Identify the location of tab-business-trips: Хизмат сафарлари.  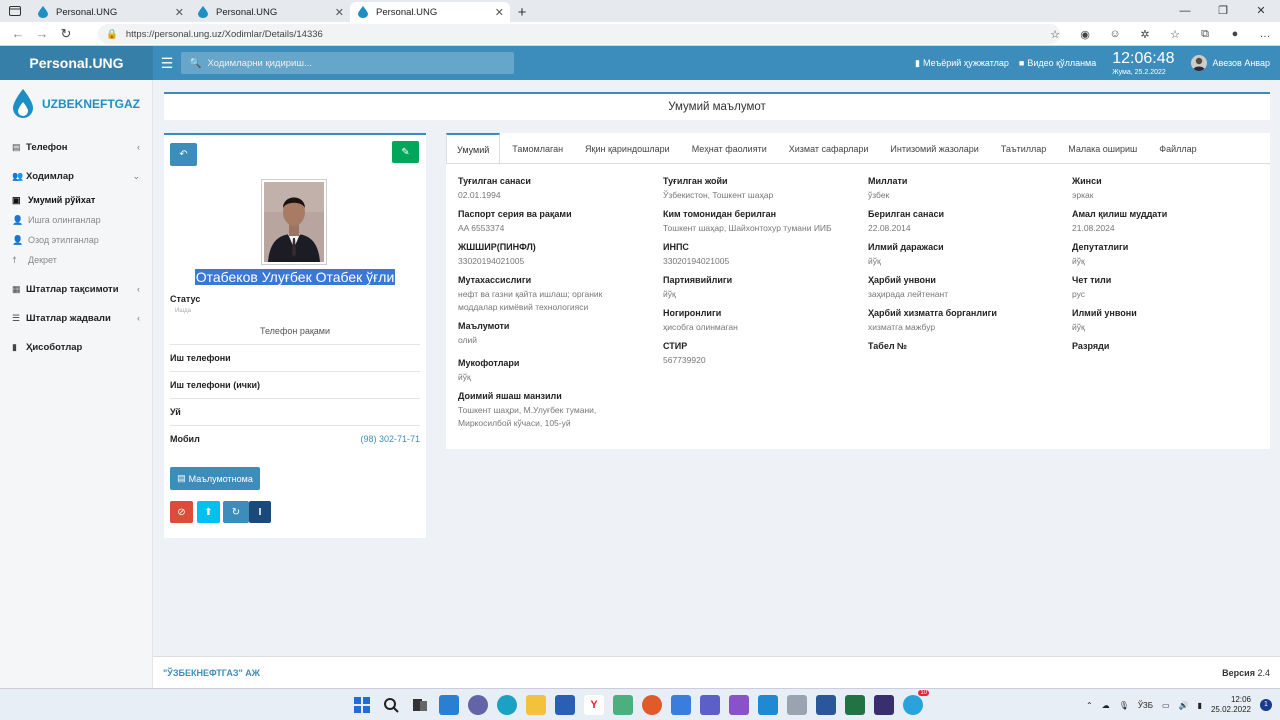
(829, 148).